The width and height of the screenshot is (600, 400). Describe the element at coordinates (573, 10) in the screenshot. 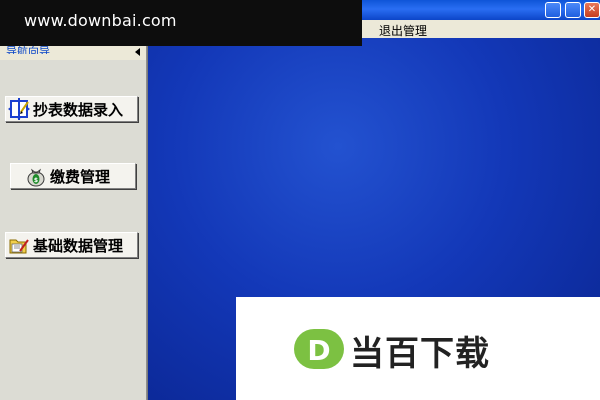

I see `maximize-button` at that location.